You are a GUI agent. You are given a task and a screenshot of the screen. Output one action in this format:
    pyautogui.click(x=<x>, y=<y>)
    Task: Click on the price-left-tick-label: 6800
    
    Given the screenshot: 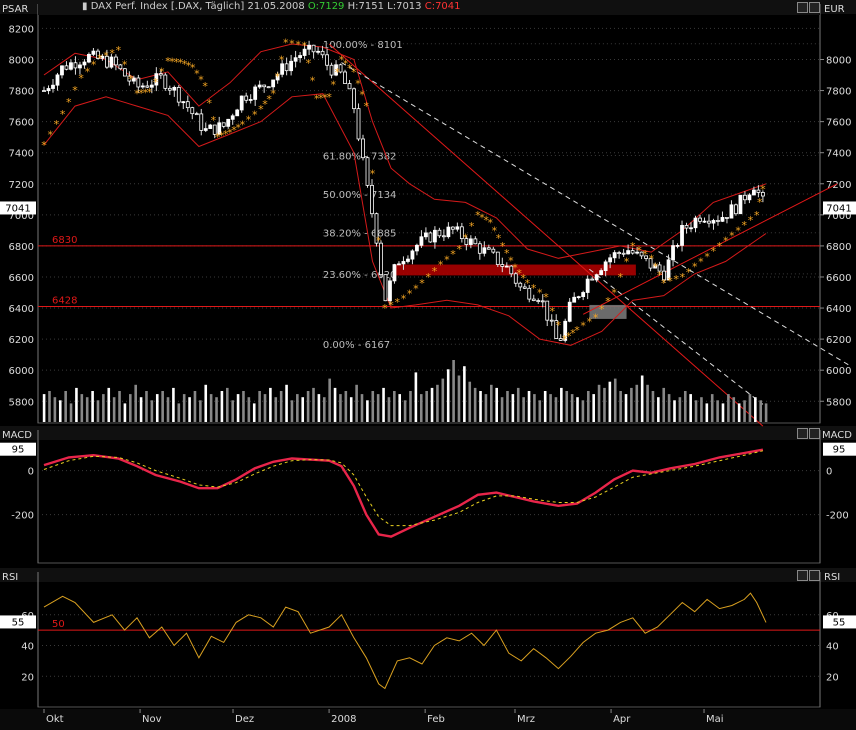 What is the action you would take?
    pyautogui.click(x=21, y=247)
    